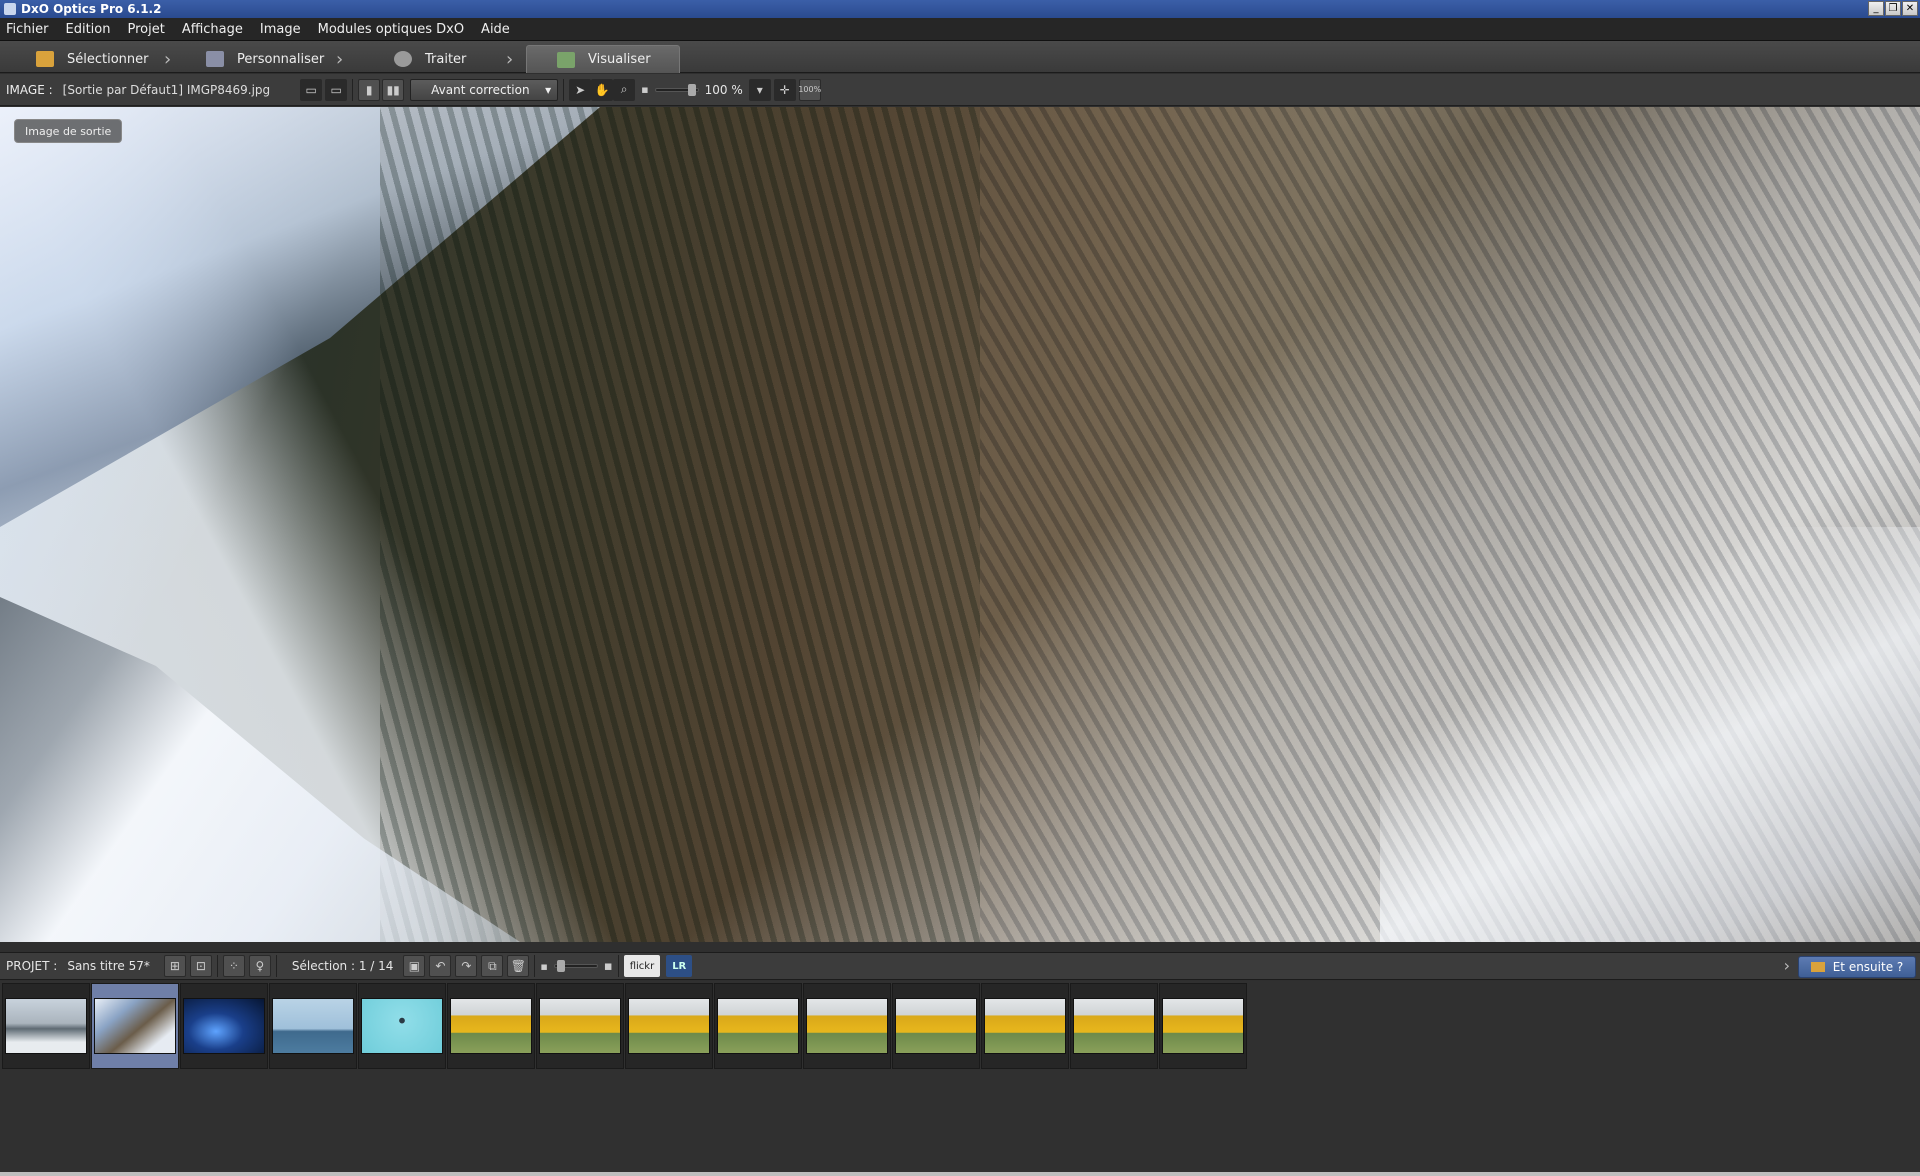 This screenshot has height=1176, width=1920. What do you see at coordinates (259, 966) in the screenshot?
I see `info-button: ♀` at bounding box center [259, 966].